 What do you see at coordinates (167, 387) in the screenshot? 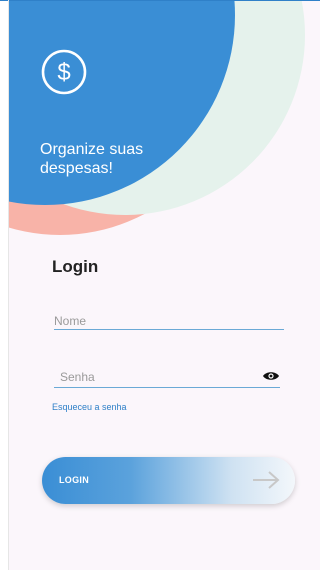
I see `password-underline` at bounding box center [167, 387].